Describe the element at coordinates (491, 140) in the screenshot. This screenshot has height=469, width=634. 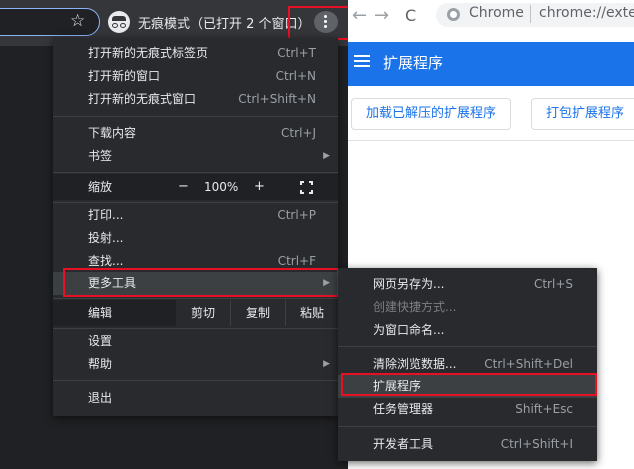
I see `header-divider` at that location.